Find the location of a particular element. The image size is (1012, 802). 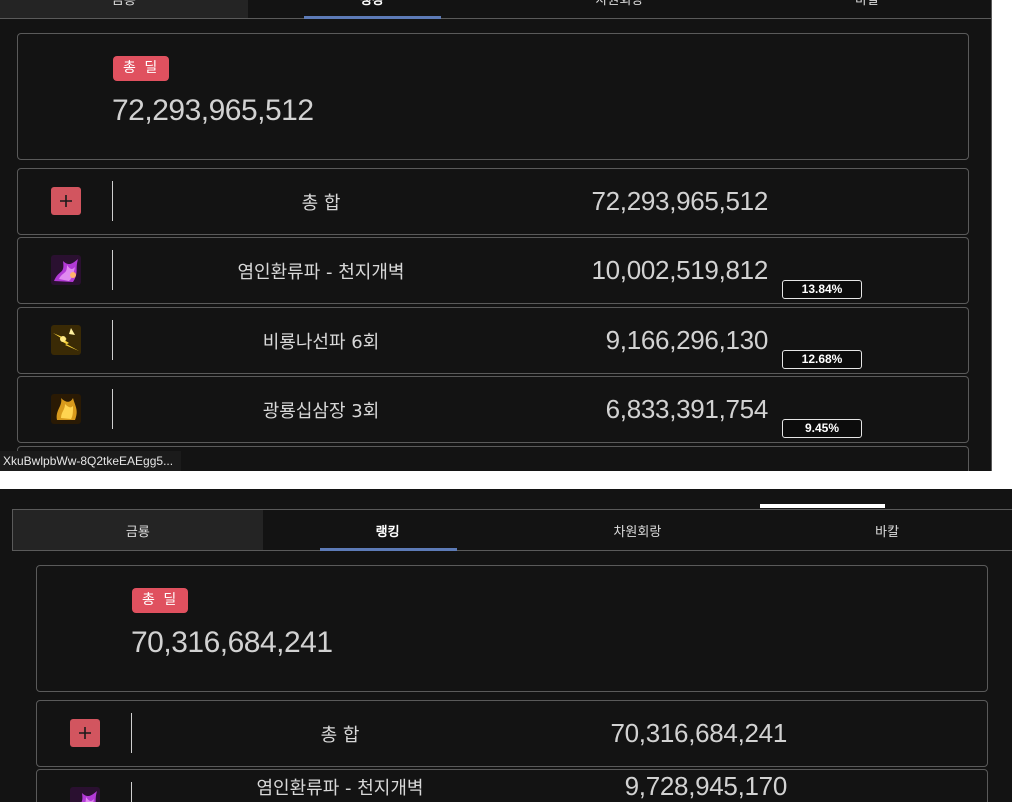

summary-row: 총 합 72,293,965,512 is located at coordinates (493, 201).